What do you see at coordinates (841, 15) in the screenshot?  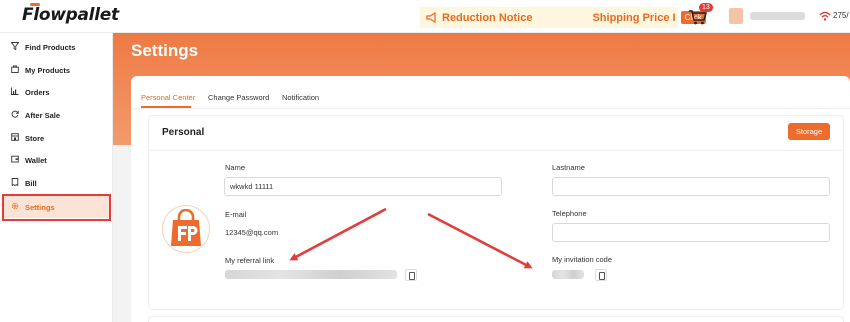 I see `signal-text: 275/` at bounding box center [841, 15].